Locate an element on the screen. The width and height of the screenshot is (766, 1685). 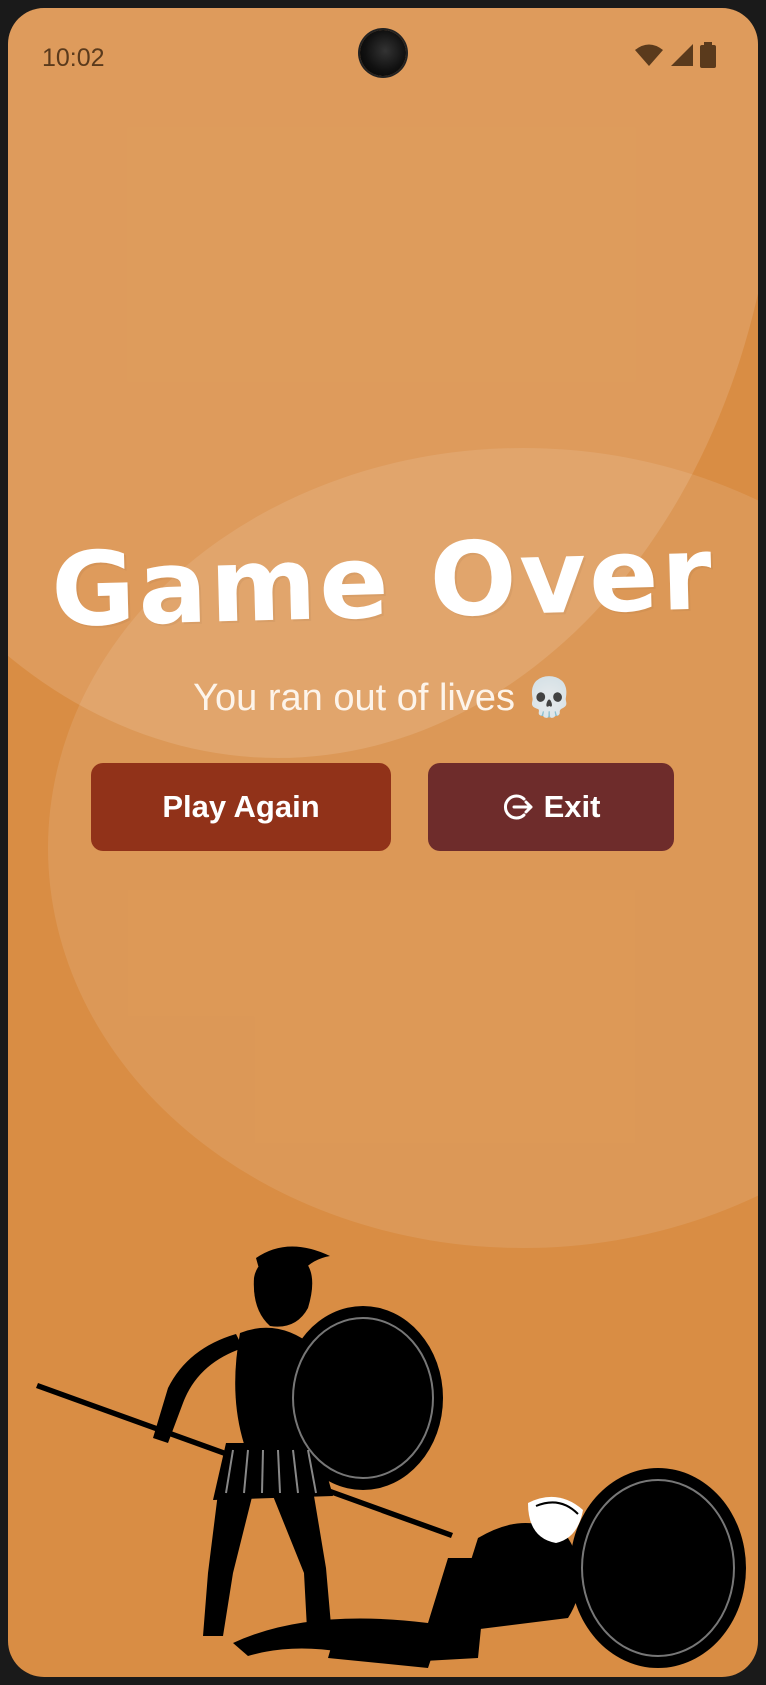
game-over-panel: Game Over You ran out of lives 💀 is located at coordinates (383, 617).